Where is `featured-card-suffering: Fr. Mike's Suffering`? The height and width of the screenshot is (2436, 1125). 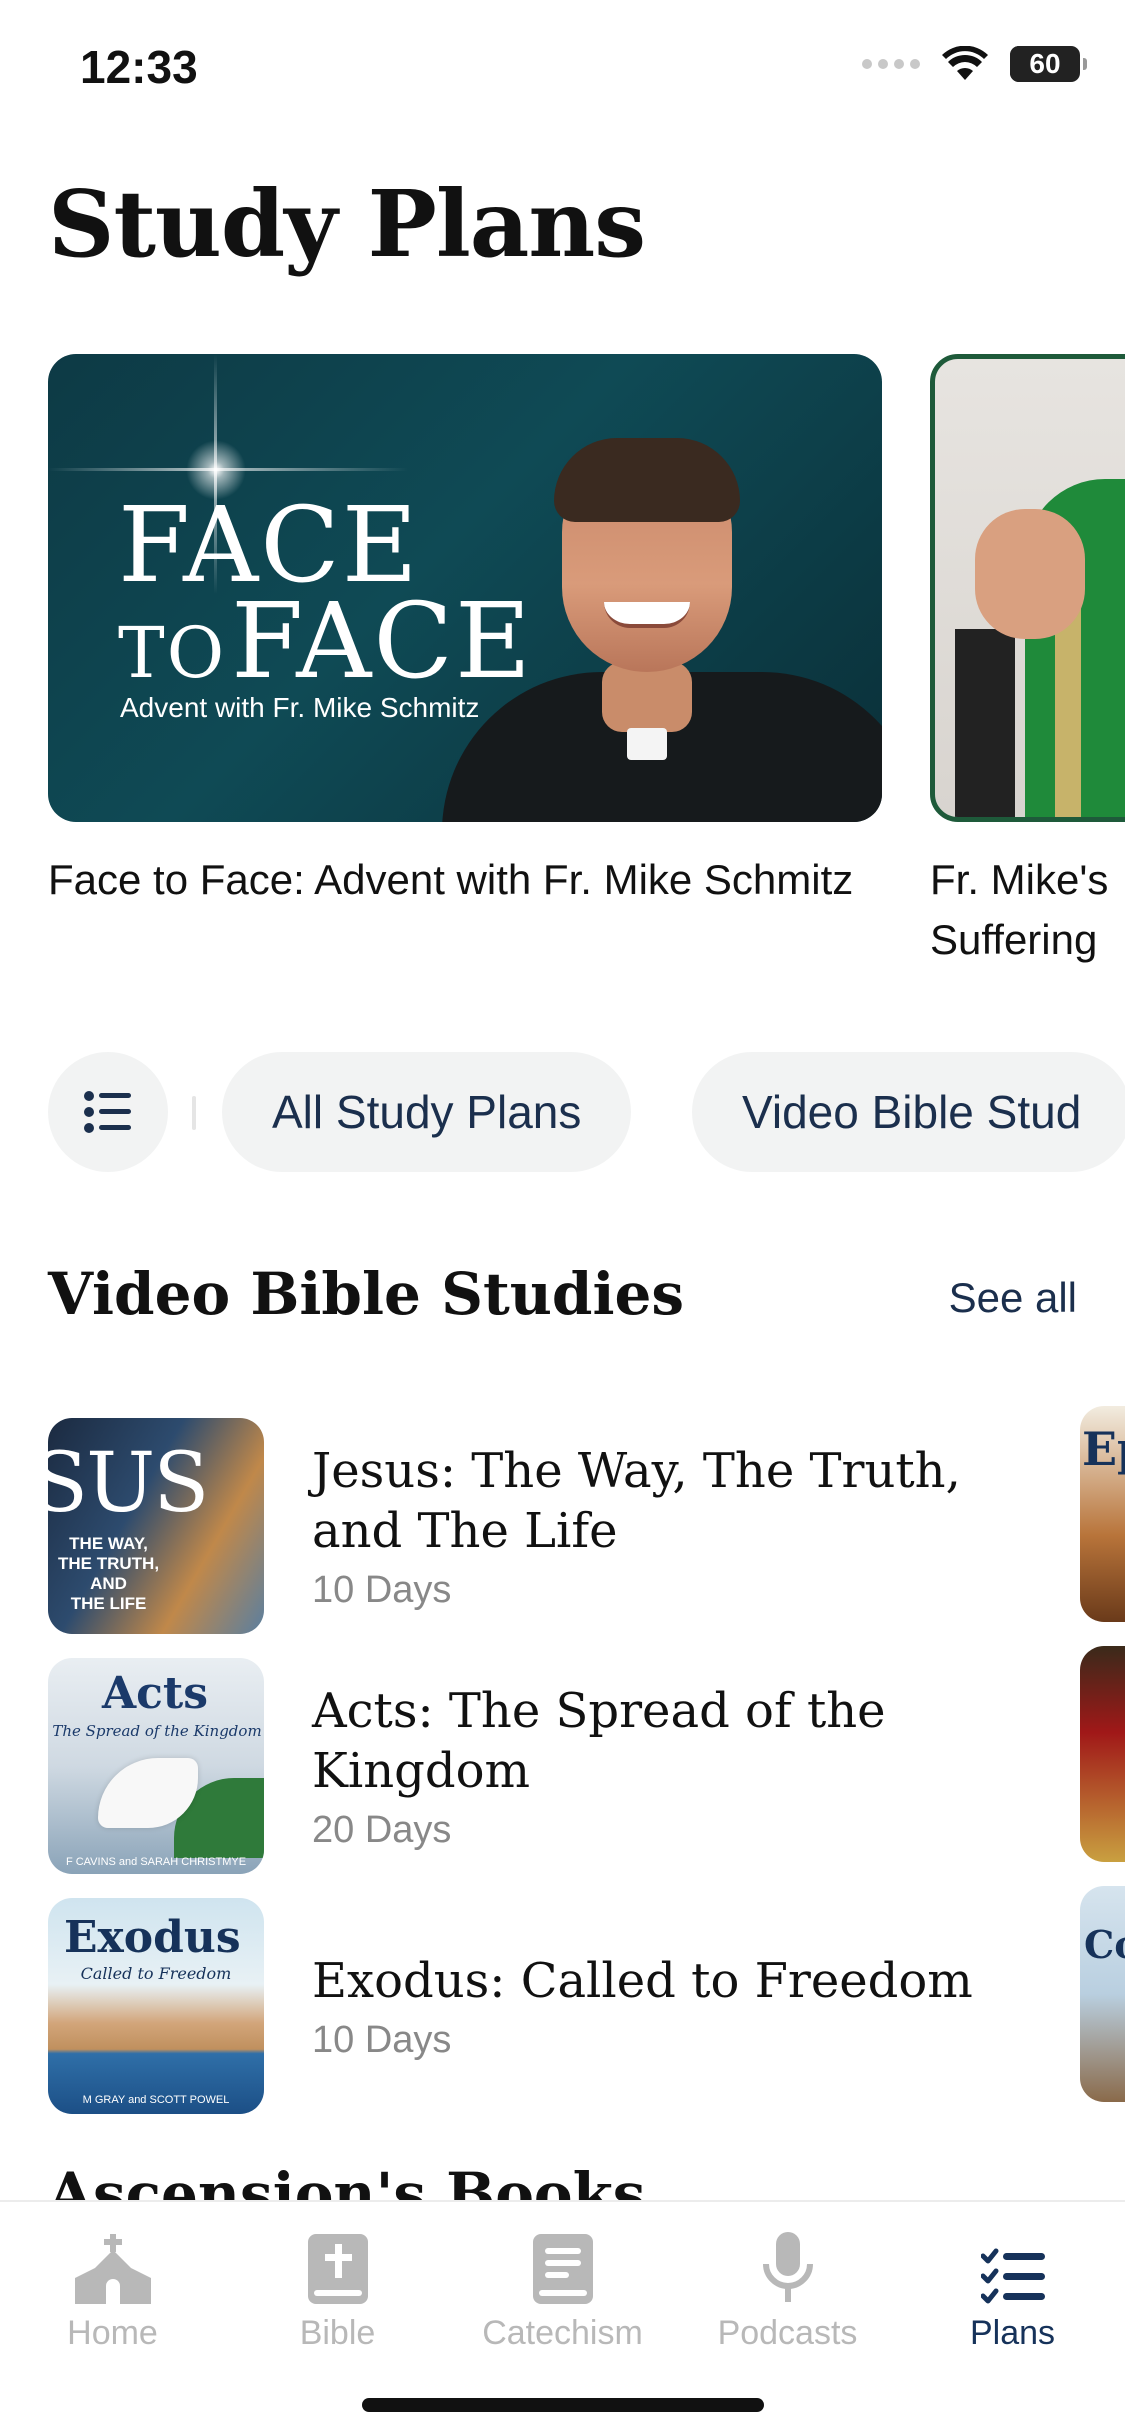 featured-card-suffering: Fr. Mike's Suffering is located at coordinates (1027, 662).